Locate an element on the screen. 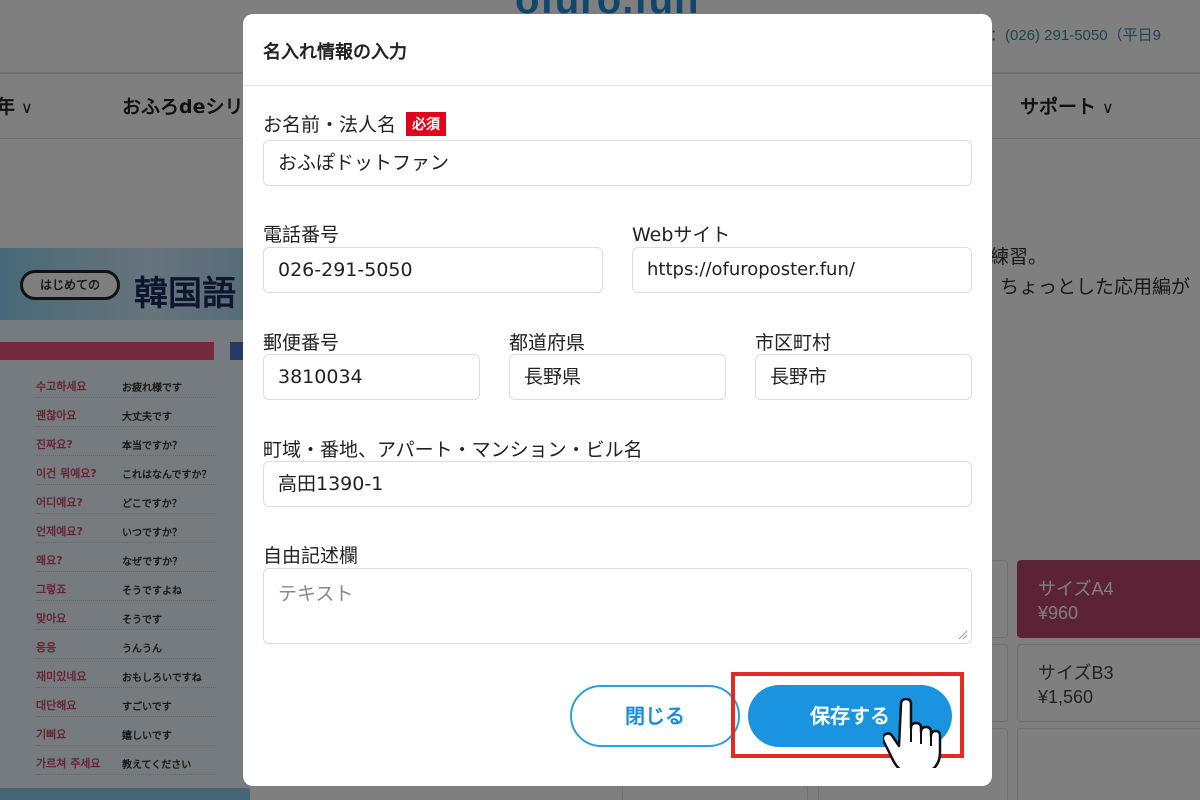 The height and width of the screenshot is (800, 1200). notes-textarea: テキスト is located at coordinates (617, 606).